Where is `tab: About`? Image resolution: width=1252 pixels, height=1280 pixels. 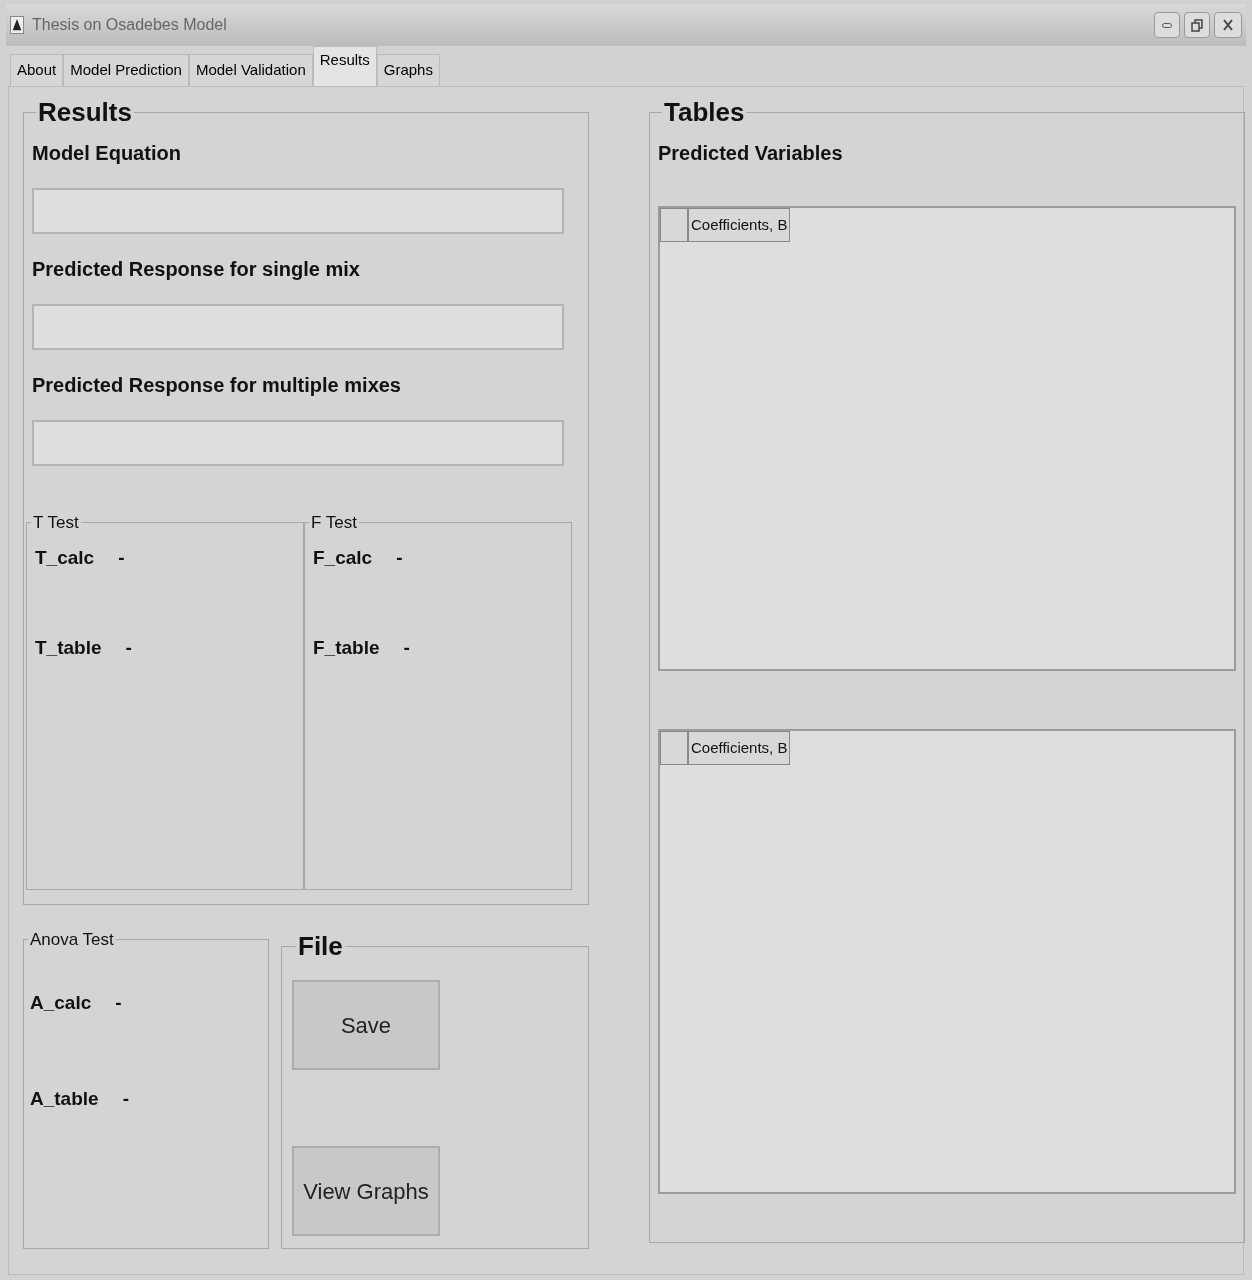
tab: About is located at coordinates (37, 70).